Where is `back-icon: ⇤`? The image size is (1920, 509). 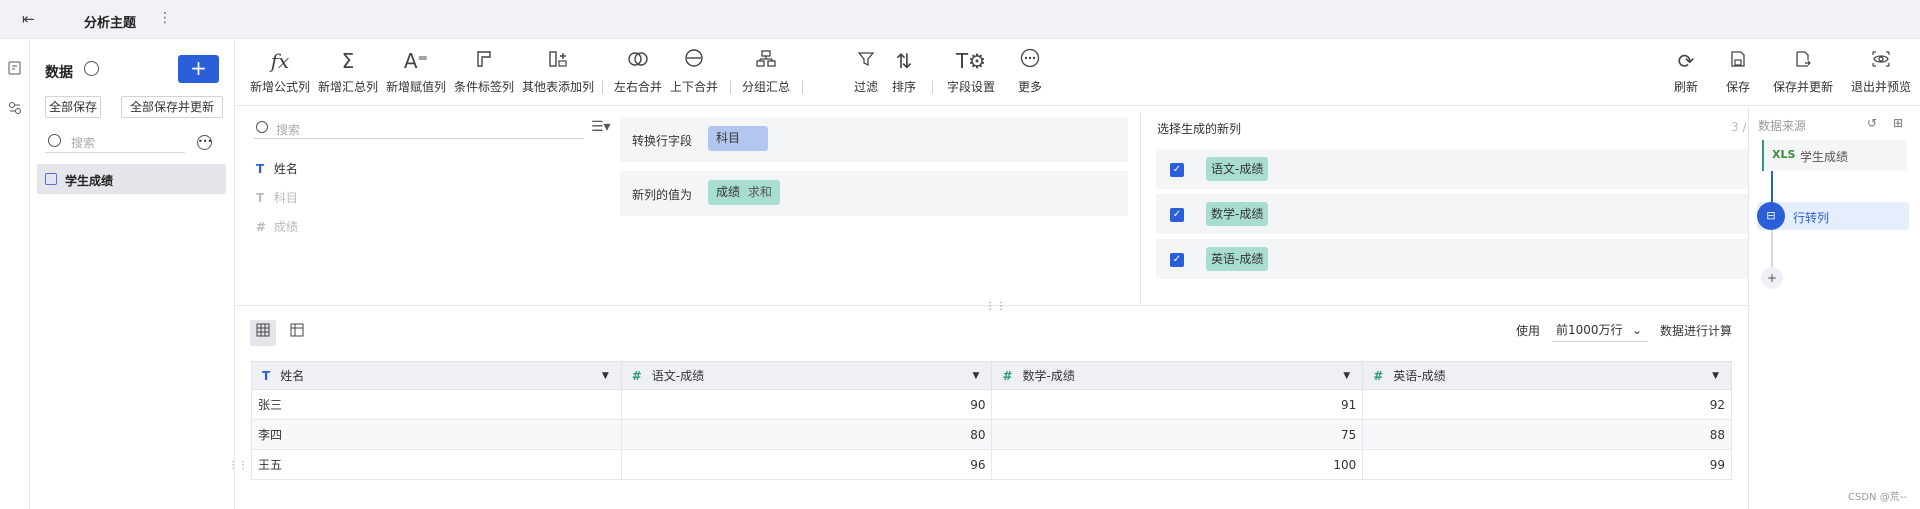 back-icon: ⇤ is located at coordinates (32, 19).